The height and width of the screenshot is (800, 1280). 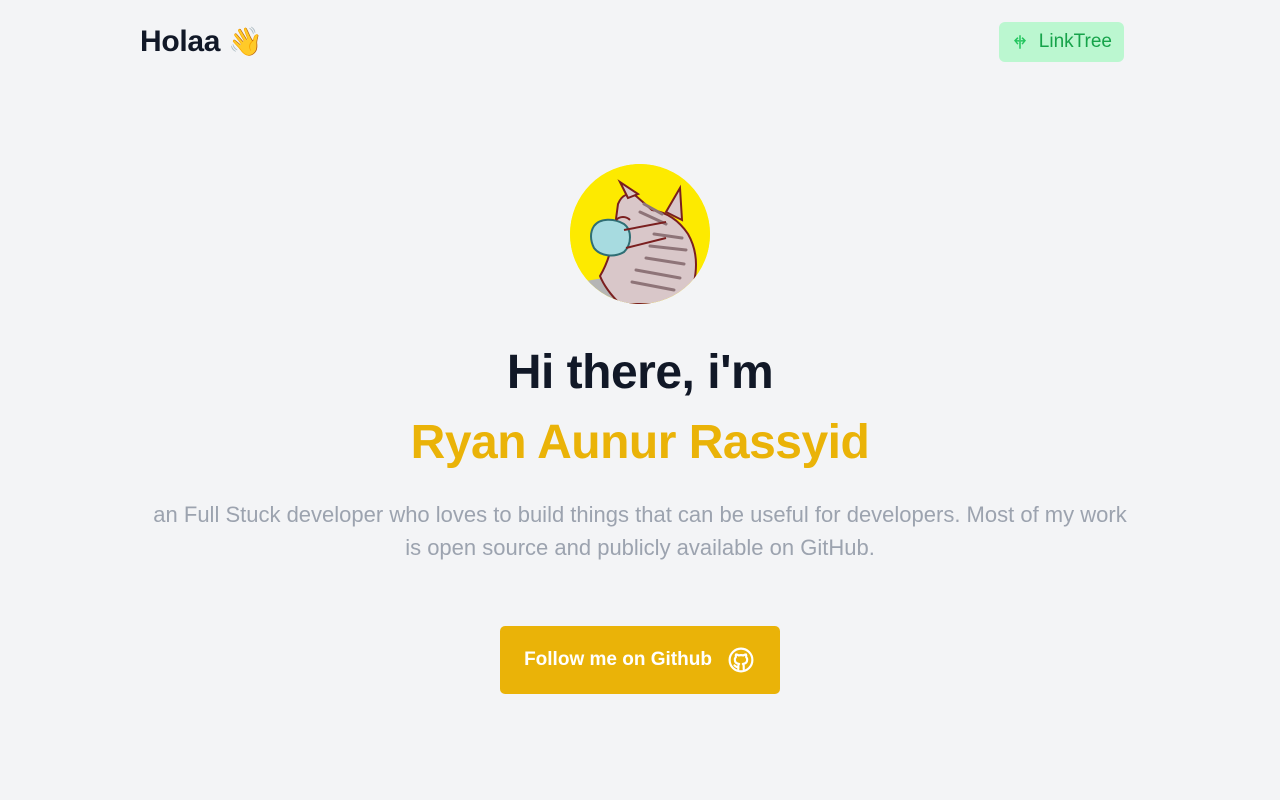 I want to click on follow-github-button: Follow me on Github, so click(x=640, y=660).